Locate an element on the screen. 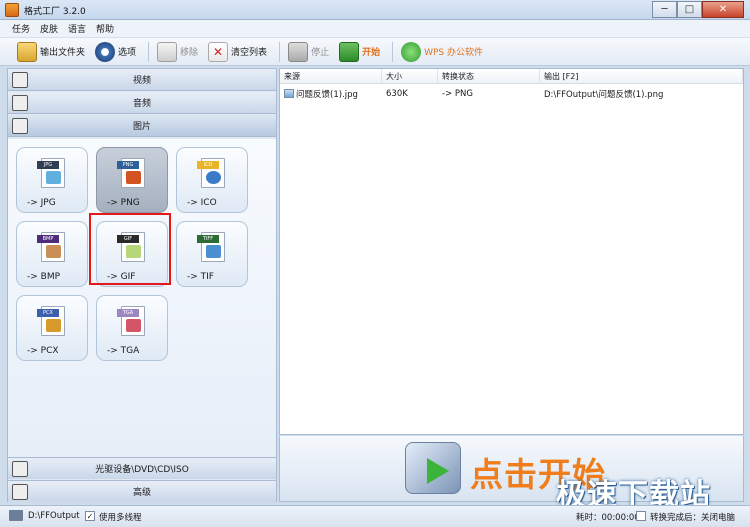 The width and height of the screenshot is (750, 527). play-arrow-icon is located at coordinates (438, 471).